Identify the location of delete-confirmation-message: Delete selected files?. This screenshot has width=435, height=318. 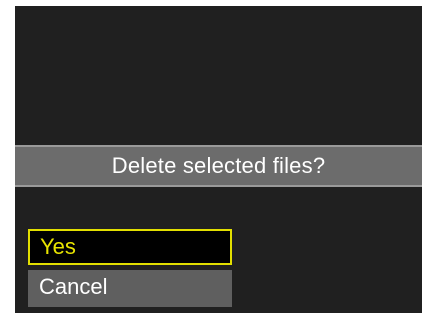
(218, 166).